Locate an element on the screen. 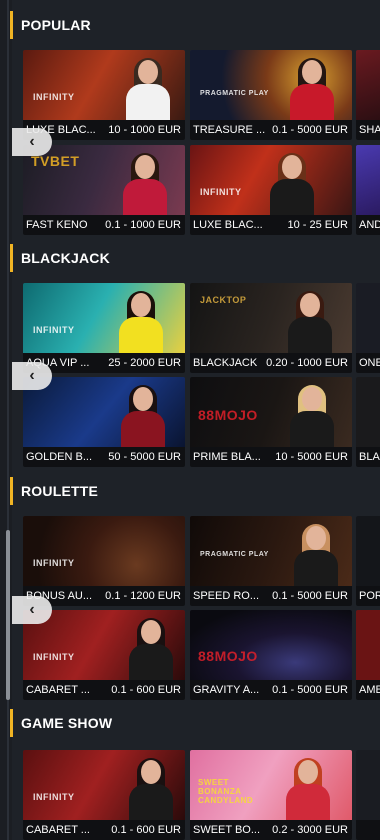 The width and height of the screenshot is (380, 840). game-tile: INFINITY LUXE BLAC... 10 - 1000 EUR is located at coordinates (104, 95).